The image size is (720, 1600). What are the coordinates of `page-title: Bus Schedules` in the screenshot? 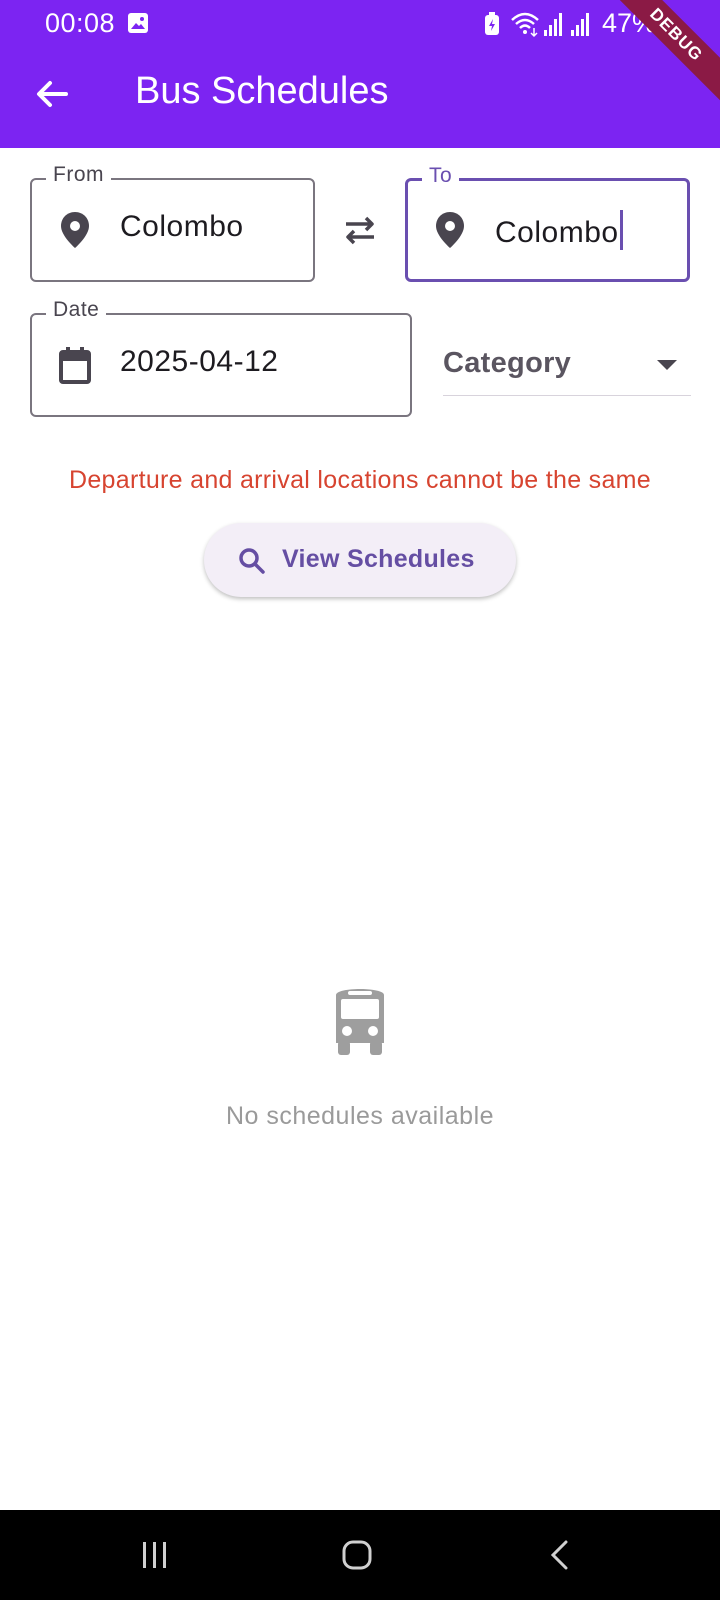 It's located at (262, 91).